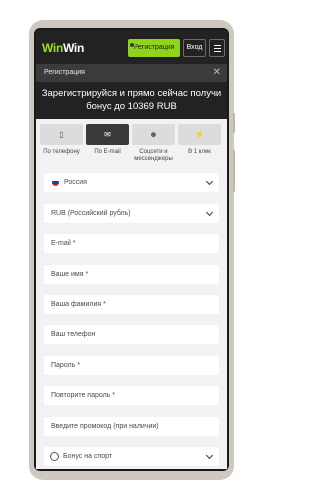 This screenshot has width=320, height=500. Describe the element at coordinates (131, 365) in the screenshot. I see `password-field: Пароль *` at that location.